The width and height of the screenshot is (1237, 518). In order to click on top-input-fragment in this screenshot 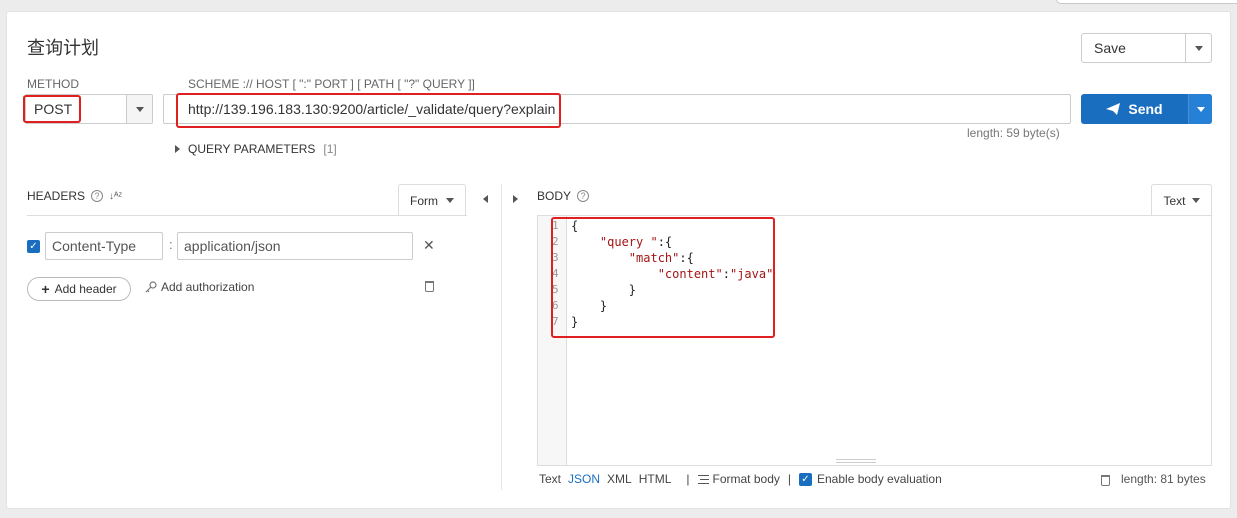, I will do `click(1146, 2)`.